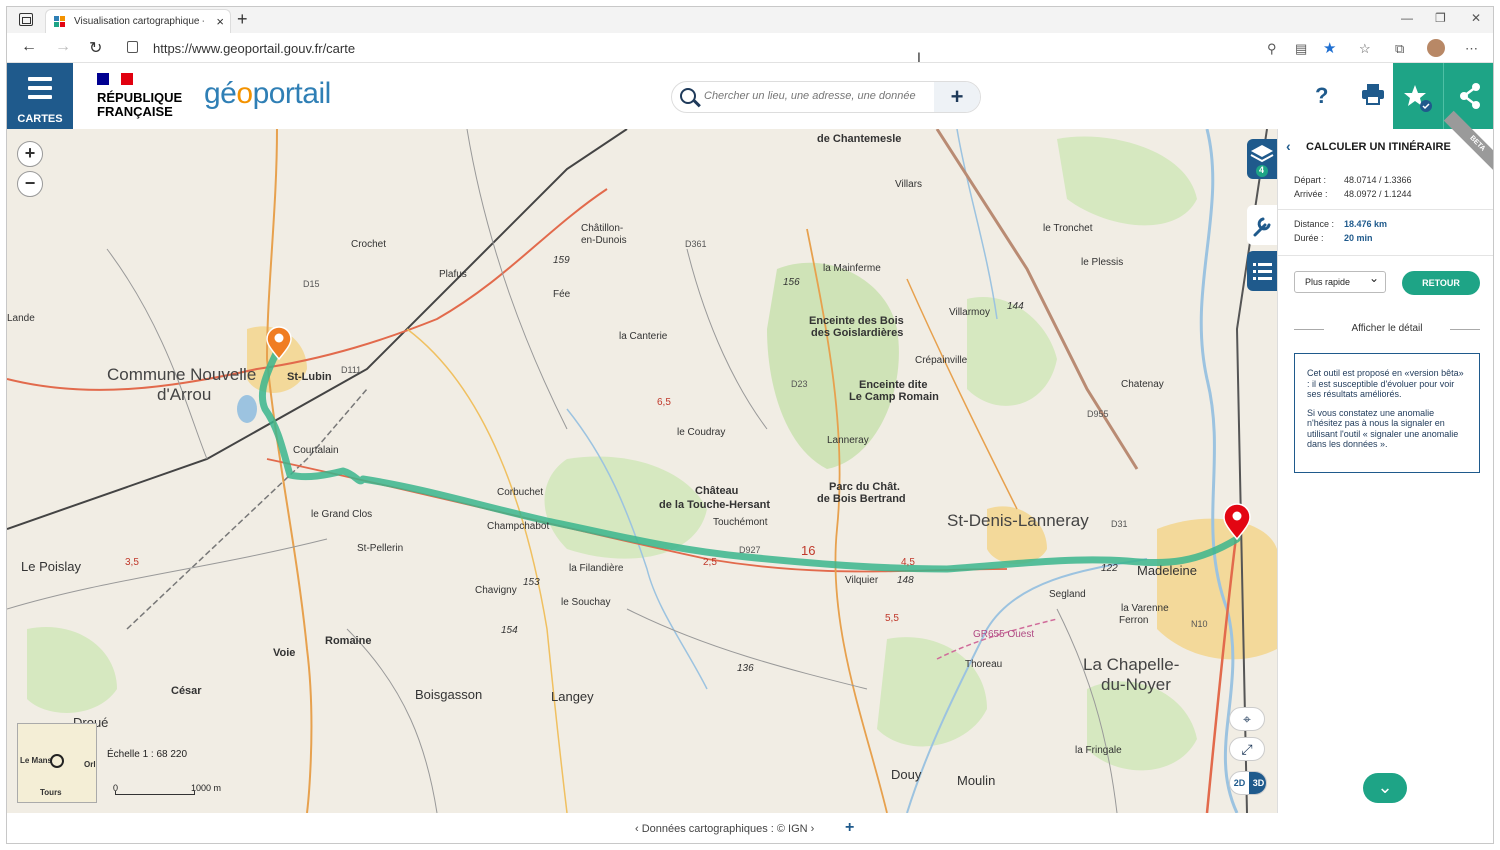 The height and width of the screenshot is (850, 1500). What do you see at coordinates (1329, 48) in the screenshot?
I see `favorite-star-icon: ★` at bounding box center [1329, 48].